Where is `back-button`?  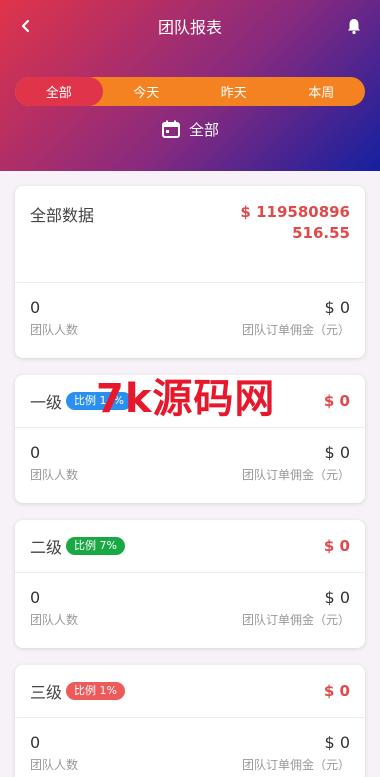 back-button is located at coordinates (26, 26).